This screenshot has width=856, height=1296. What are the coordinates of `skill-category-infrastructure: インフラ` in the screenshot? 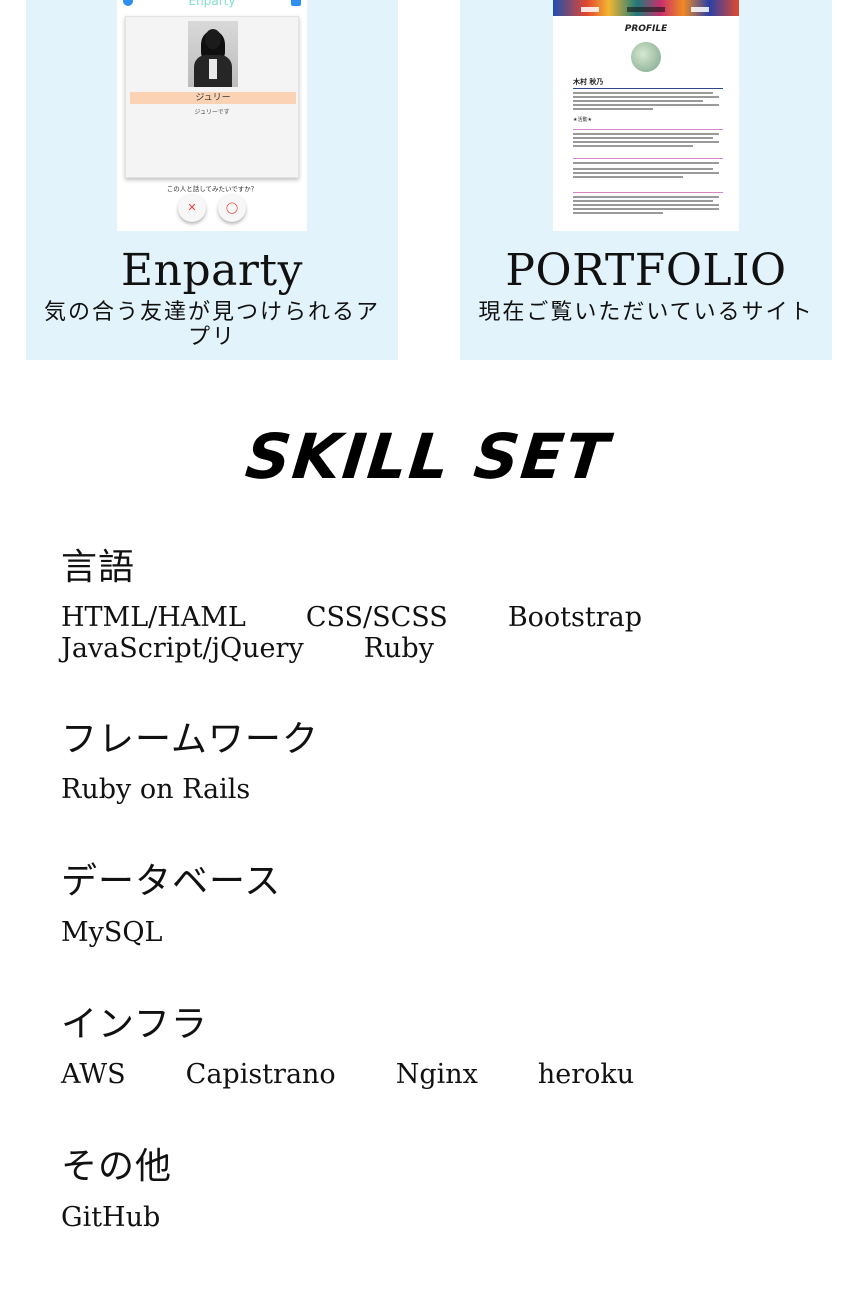 It's located at (134, 1024).